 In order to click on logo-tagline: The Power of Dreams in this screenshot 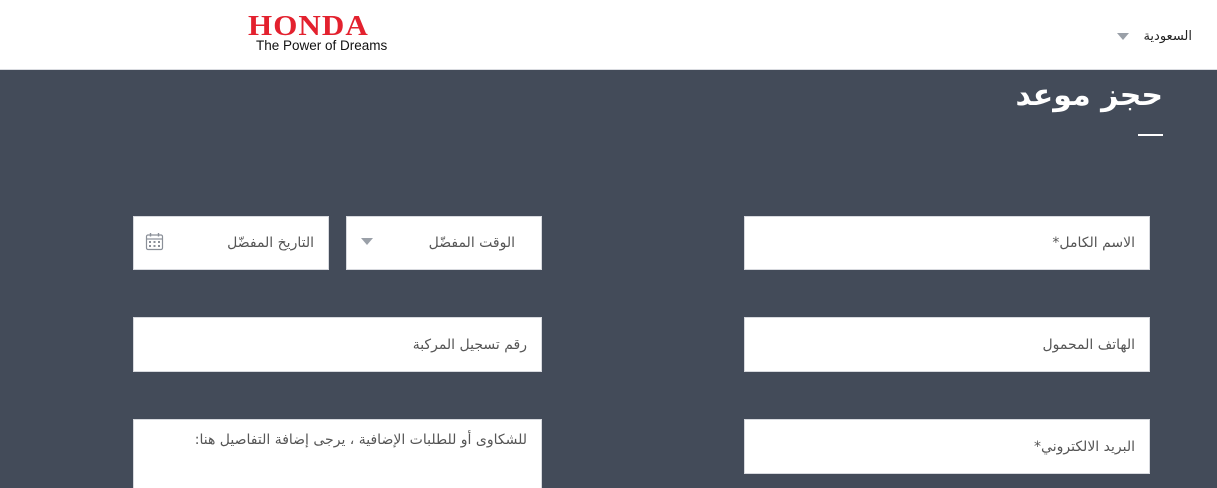, I will do `click(322, 45)`.